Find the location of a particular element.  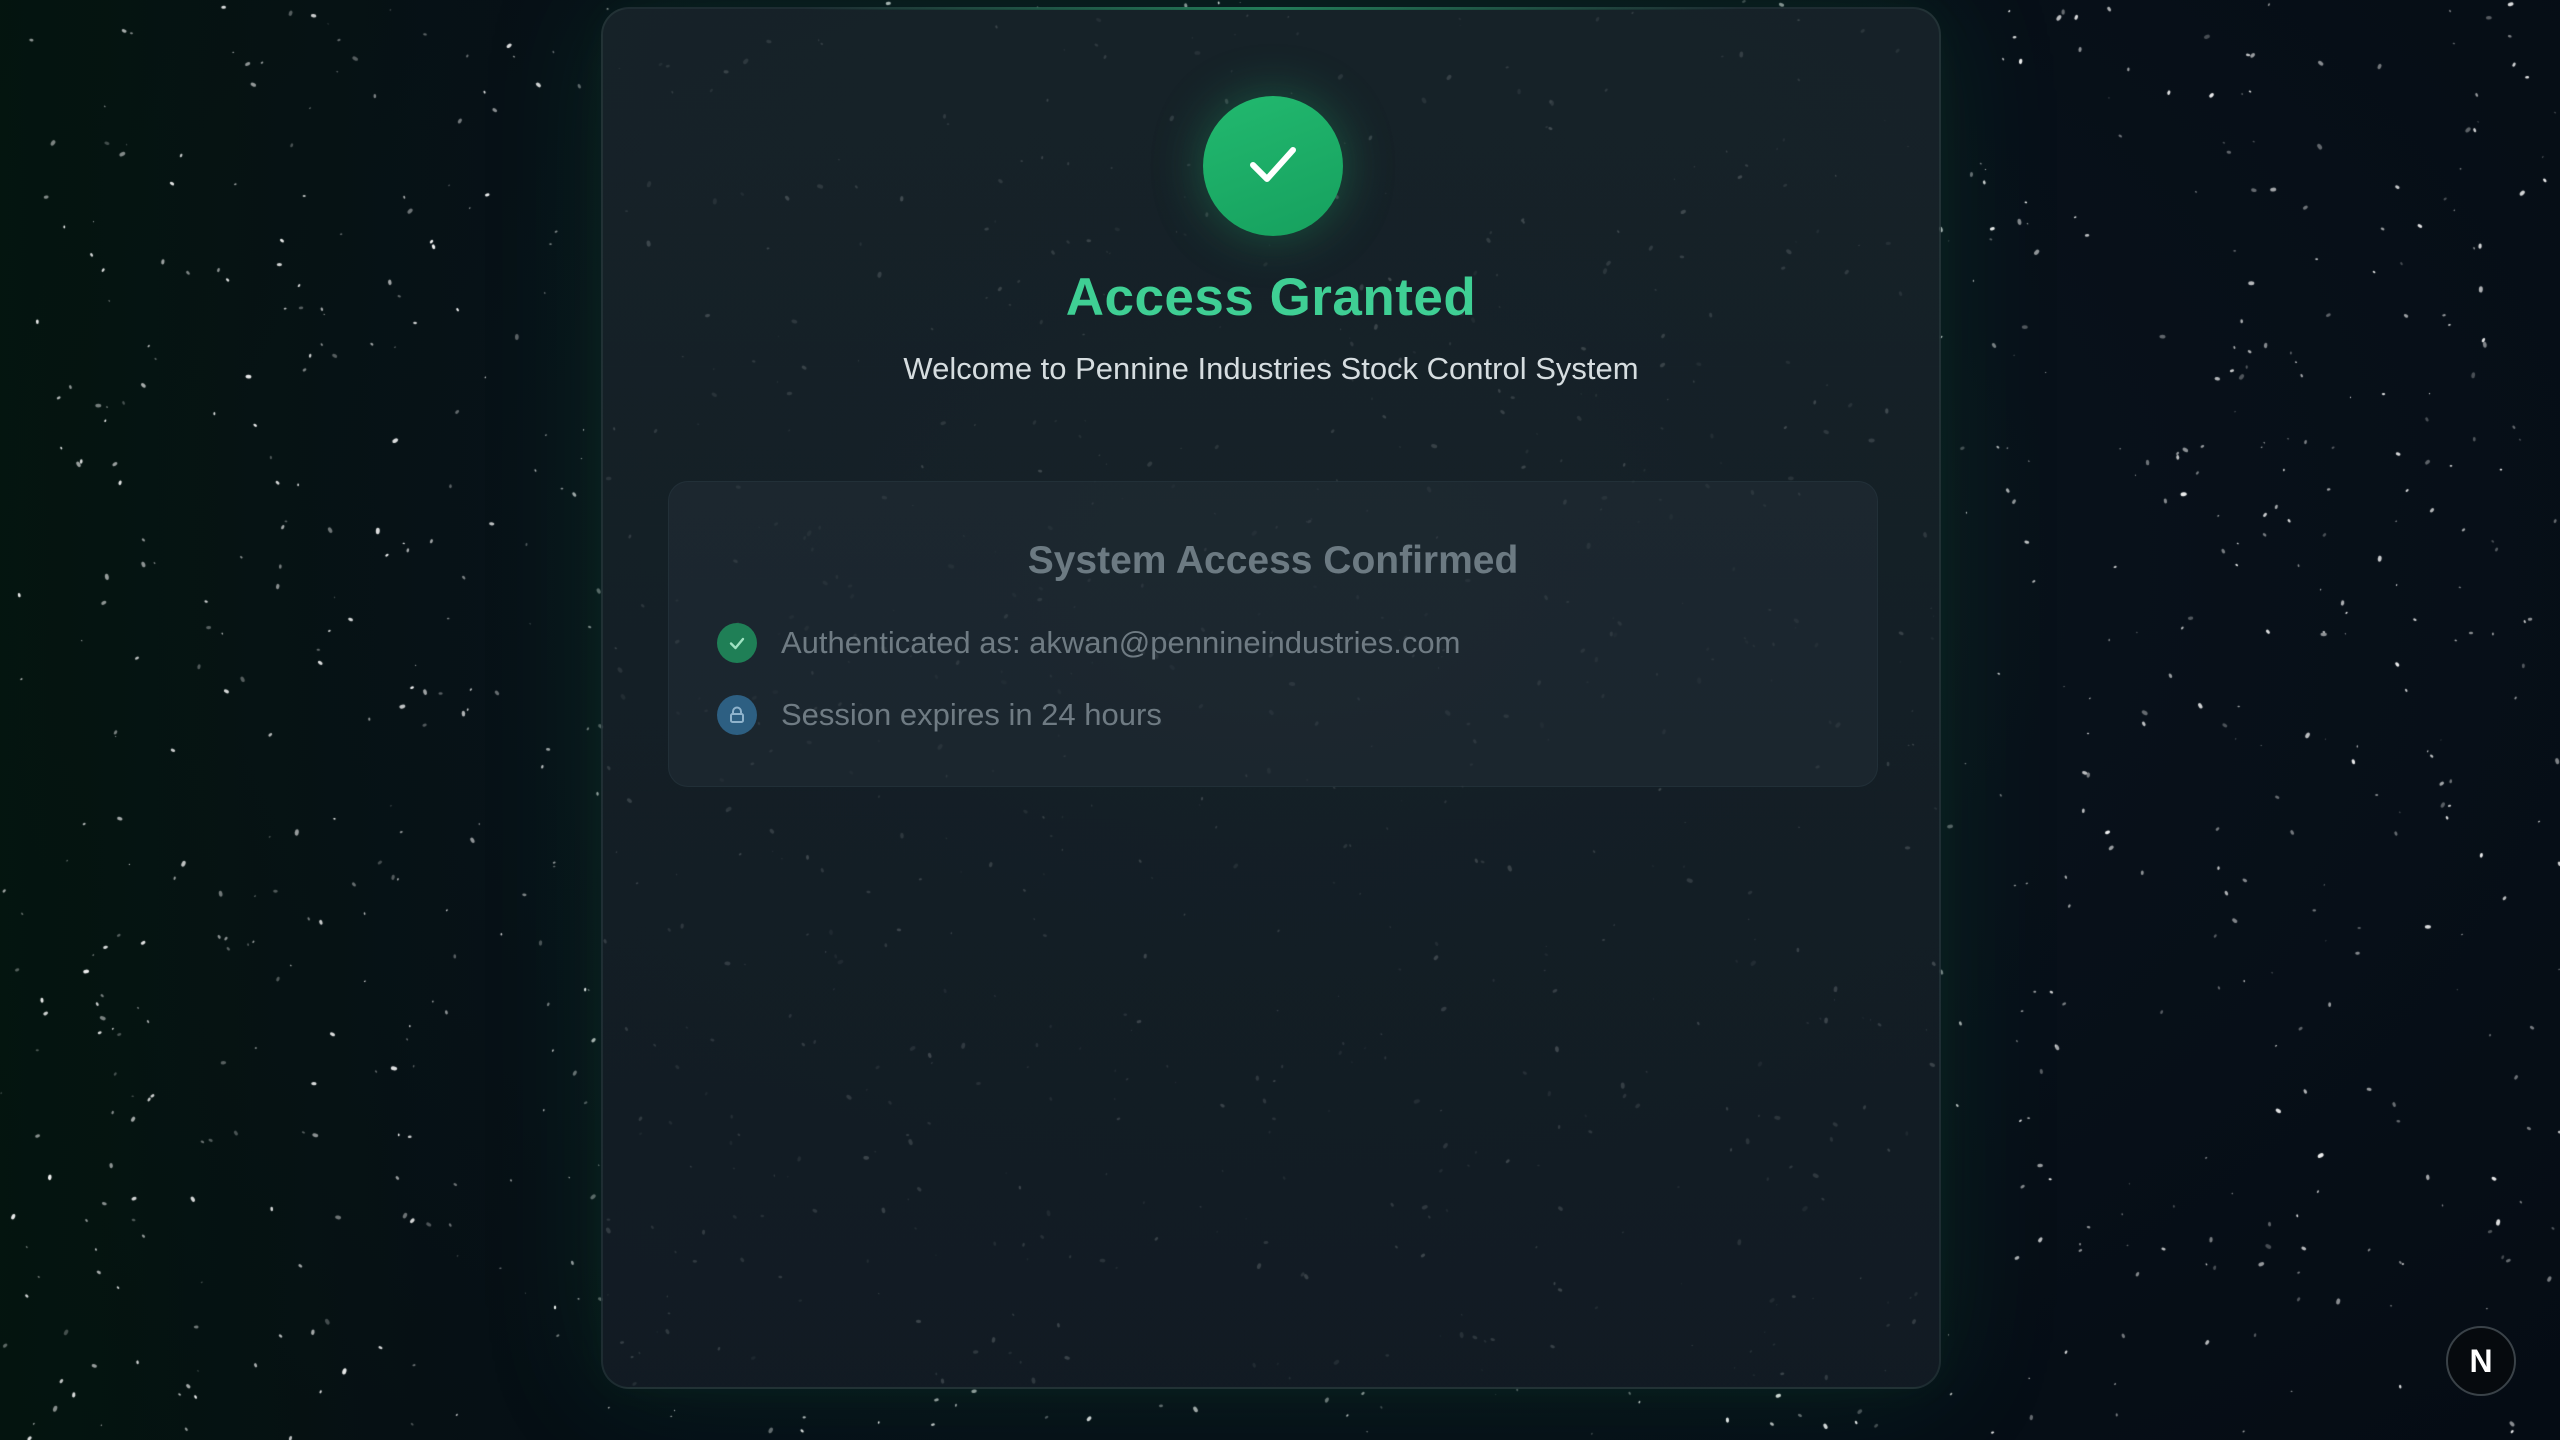

checkmark-icon is located at coordinates (1273, 166).